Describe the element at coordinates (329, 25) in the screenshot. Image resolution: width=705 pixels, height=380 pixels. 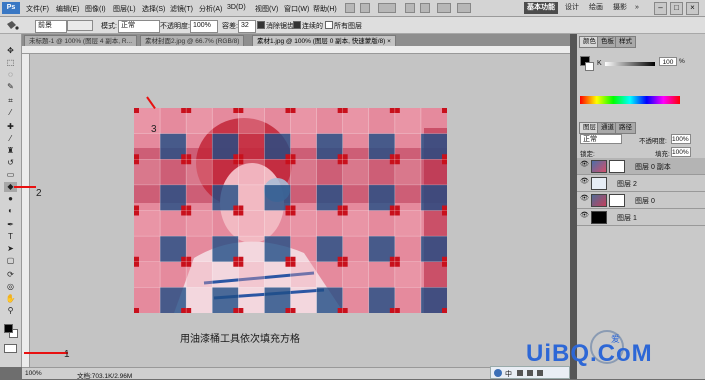
I see `all-layers-check-mark` at that location.